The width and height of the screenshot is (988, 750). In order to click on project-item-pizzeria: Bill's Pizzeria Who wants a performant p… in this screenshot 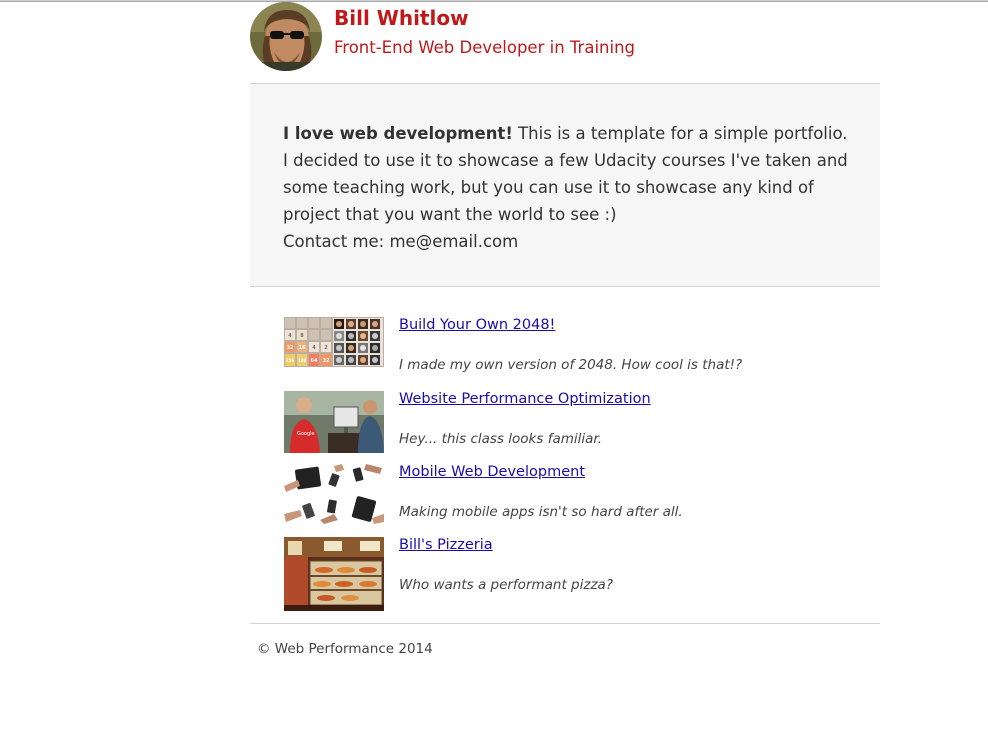, I will do `click(564, 575)`.